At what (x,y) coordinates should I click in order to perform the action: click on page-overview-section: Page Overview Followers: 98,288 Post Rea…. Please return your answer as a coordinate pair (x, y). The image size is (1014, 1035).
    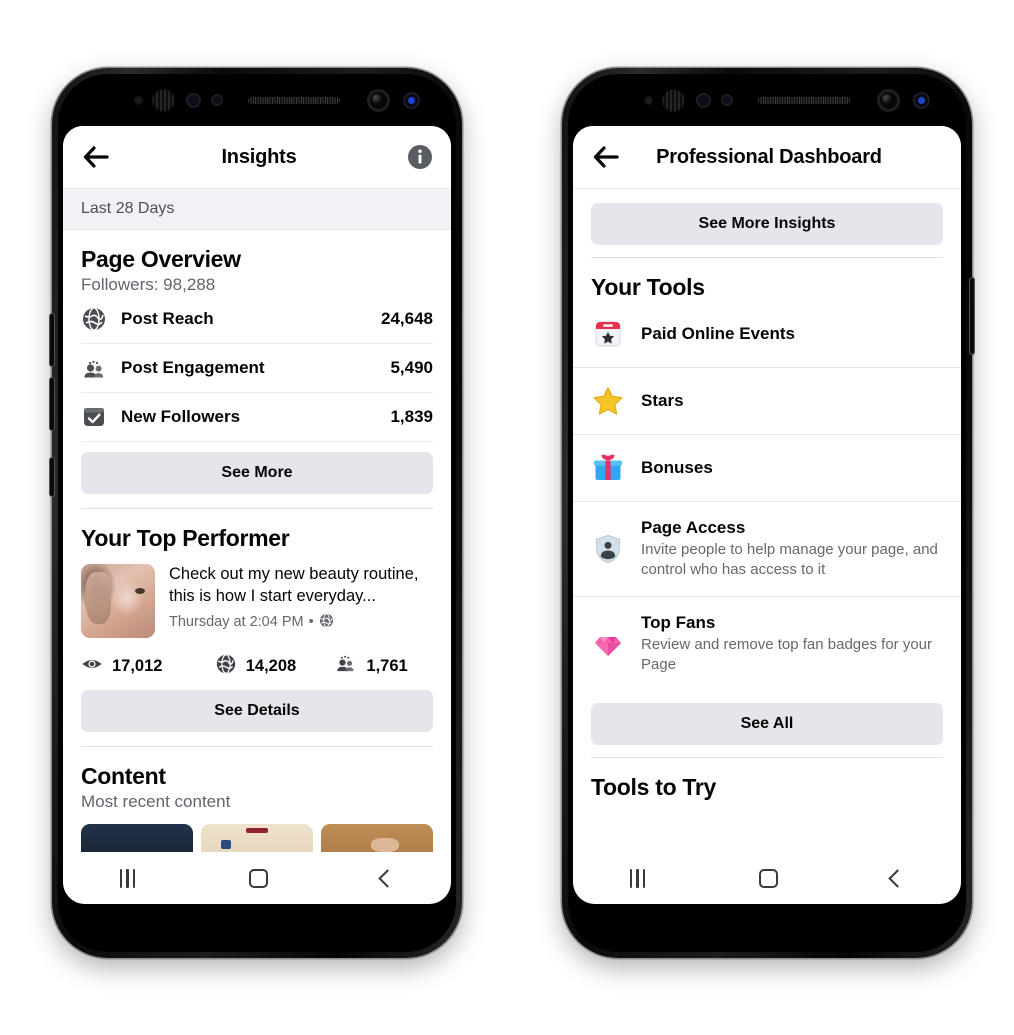
    Looking at the image, I should click on (257, 377).